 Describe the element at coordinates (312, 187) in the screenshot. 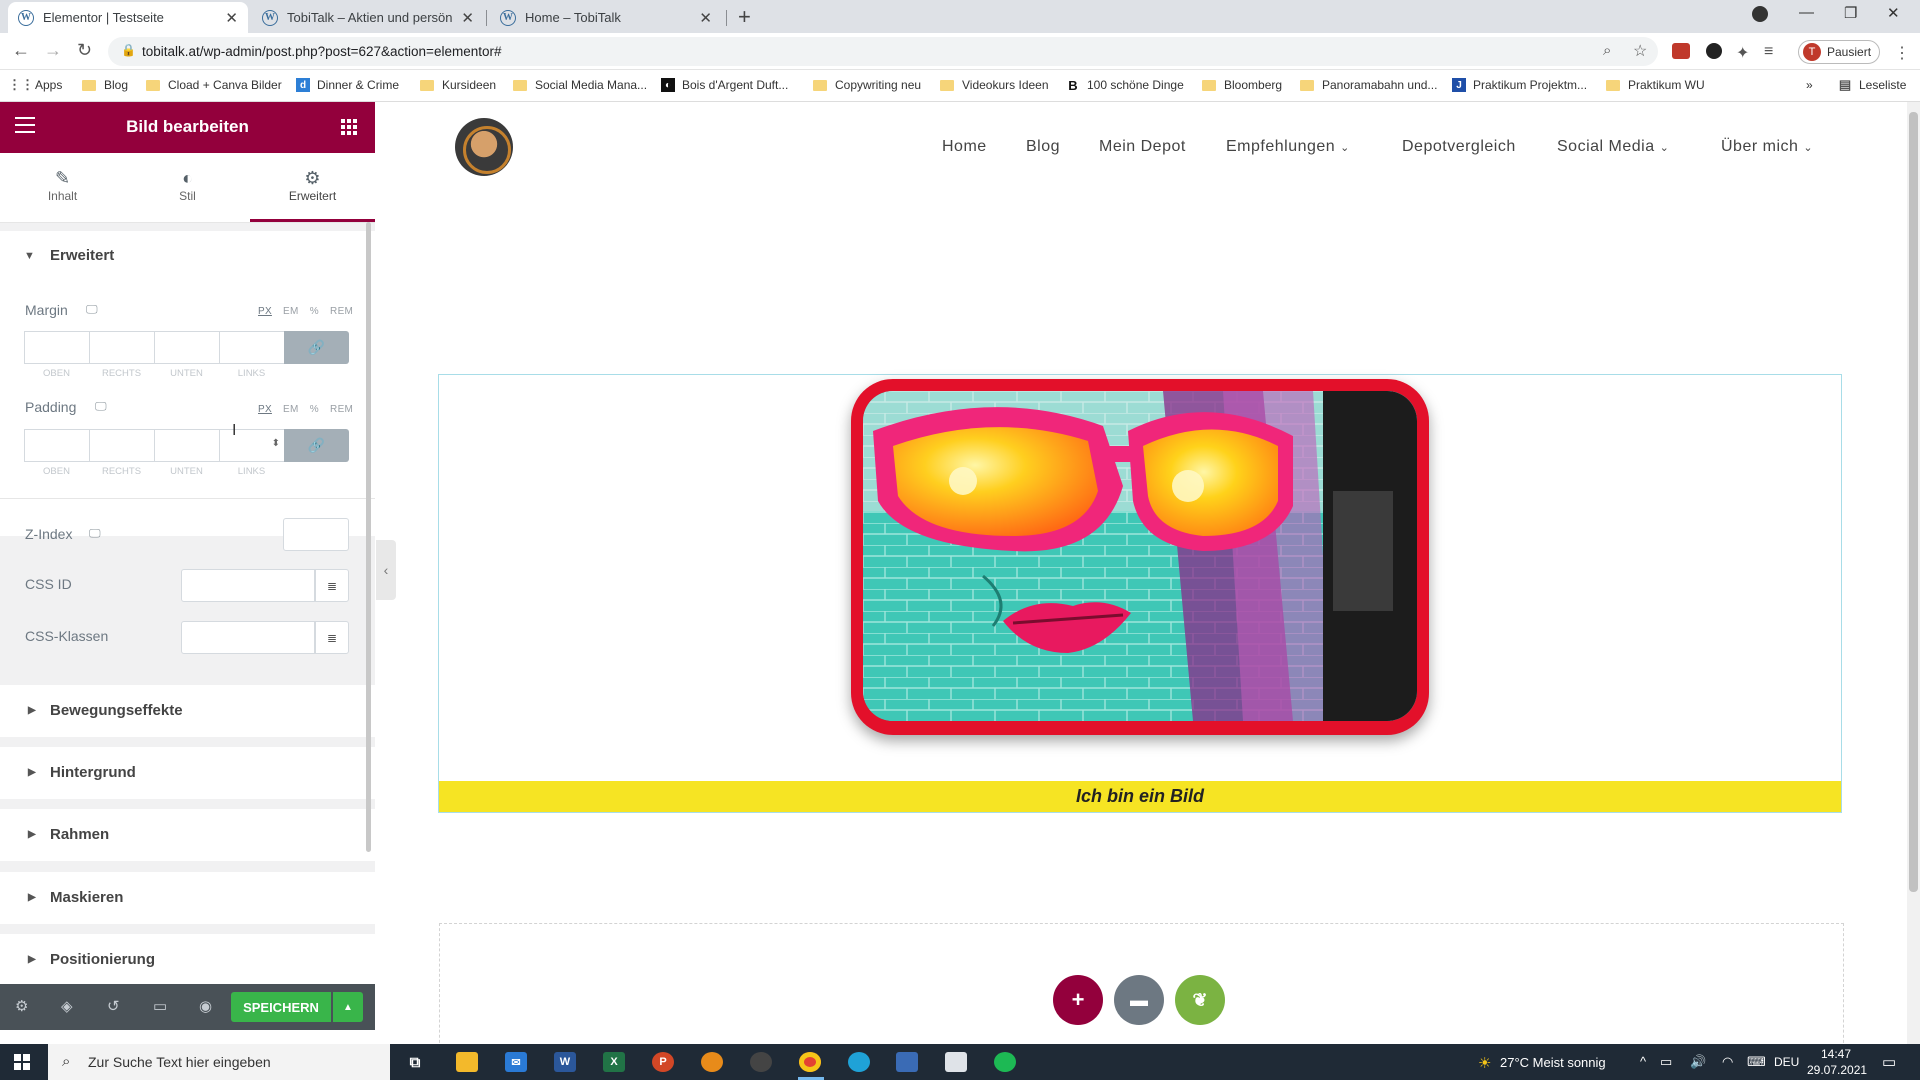

I see `tab-erweitert: ⚙ Erweitert` at that location.